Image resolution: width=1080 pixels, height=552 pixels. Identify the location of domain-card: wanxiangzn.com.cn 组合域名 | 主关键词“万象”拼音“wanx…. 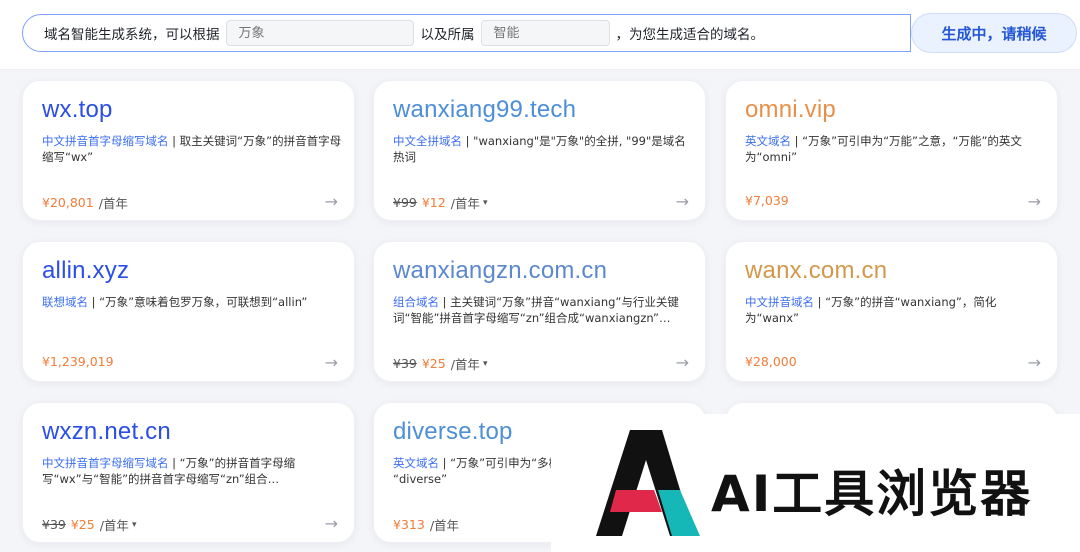
(539, 311).